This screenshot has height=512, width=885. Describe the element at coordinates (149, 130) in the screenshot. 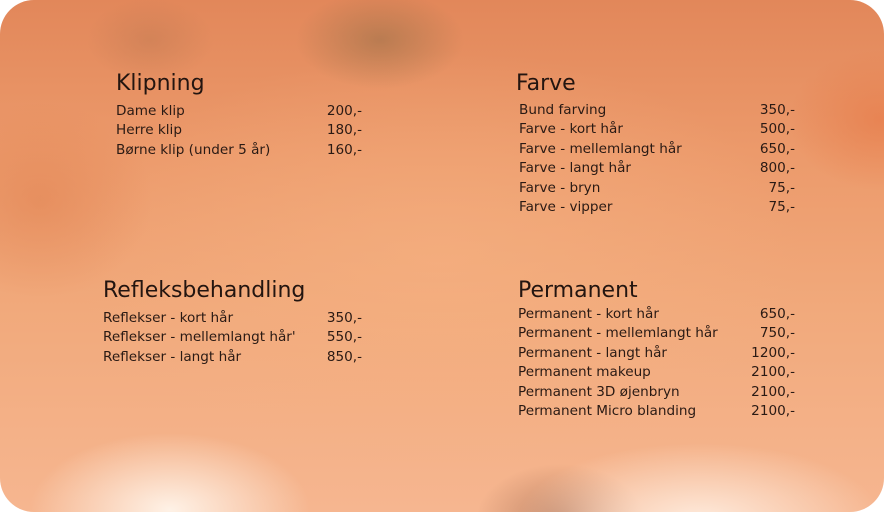

I see `service-name: Herre klip` at that location.